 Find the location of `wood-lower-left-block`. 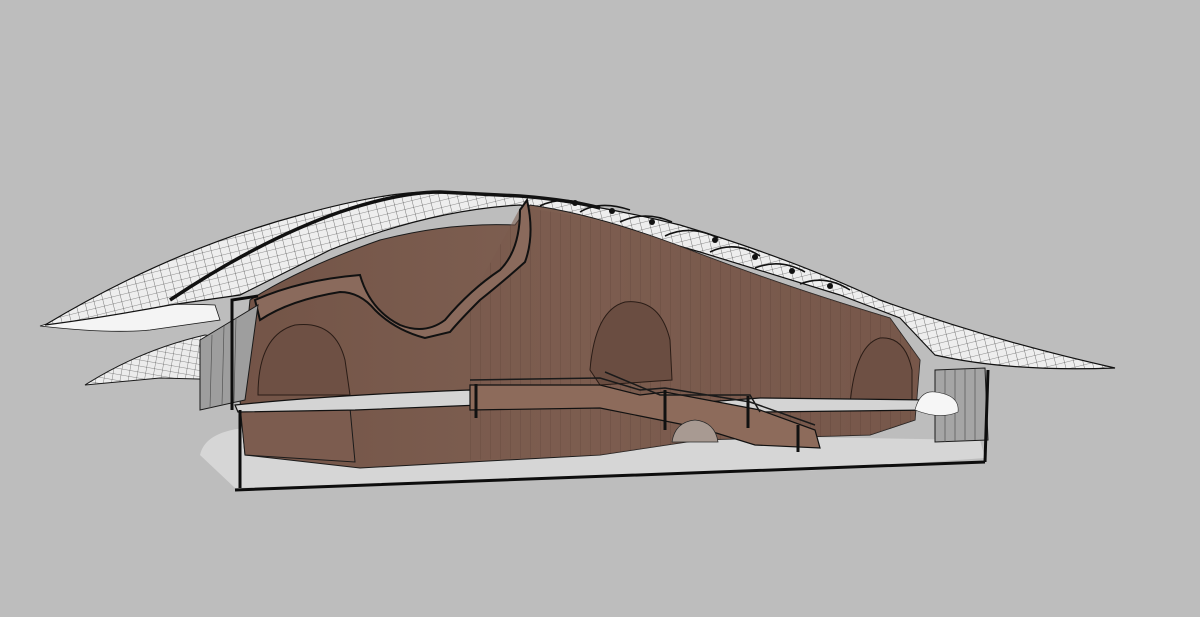

wood-lower-left-block is located at coordinates (297, 433).